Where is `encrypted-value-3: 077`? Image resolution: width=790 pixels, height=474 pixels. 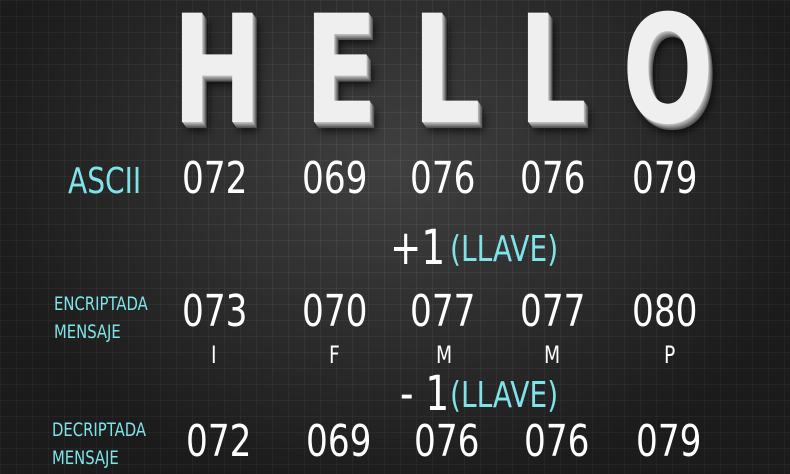
encrypted-value-3: 077 is located at coordinates (443, 311).